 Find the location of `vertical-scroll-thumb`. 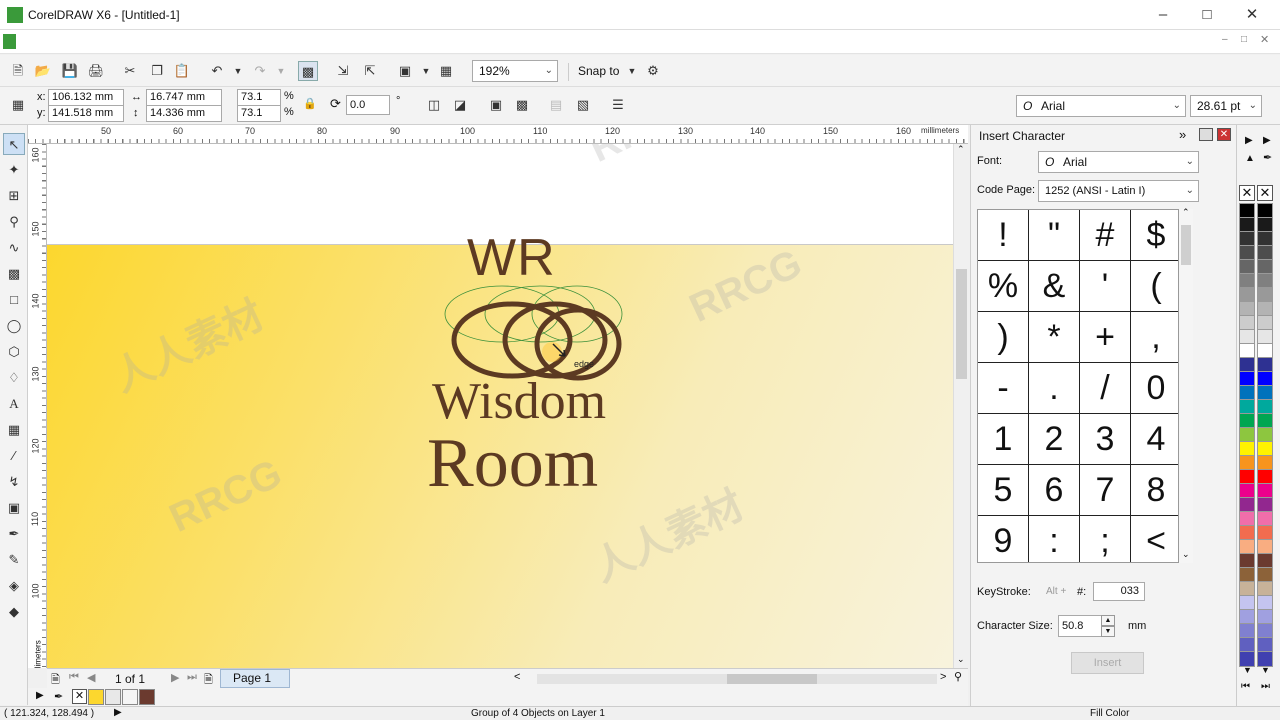

vertical-scroll-thumb is located at coordinates (961, 324).